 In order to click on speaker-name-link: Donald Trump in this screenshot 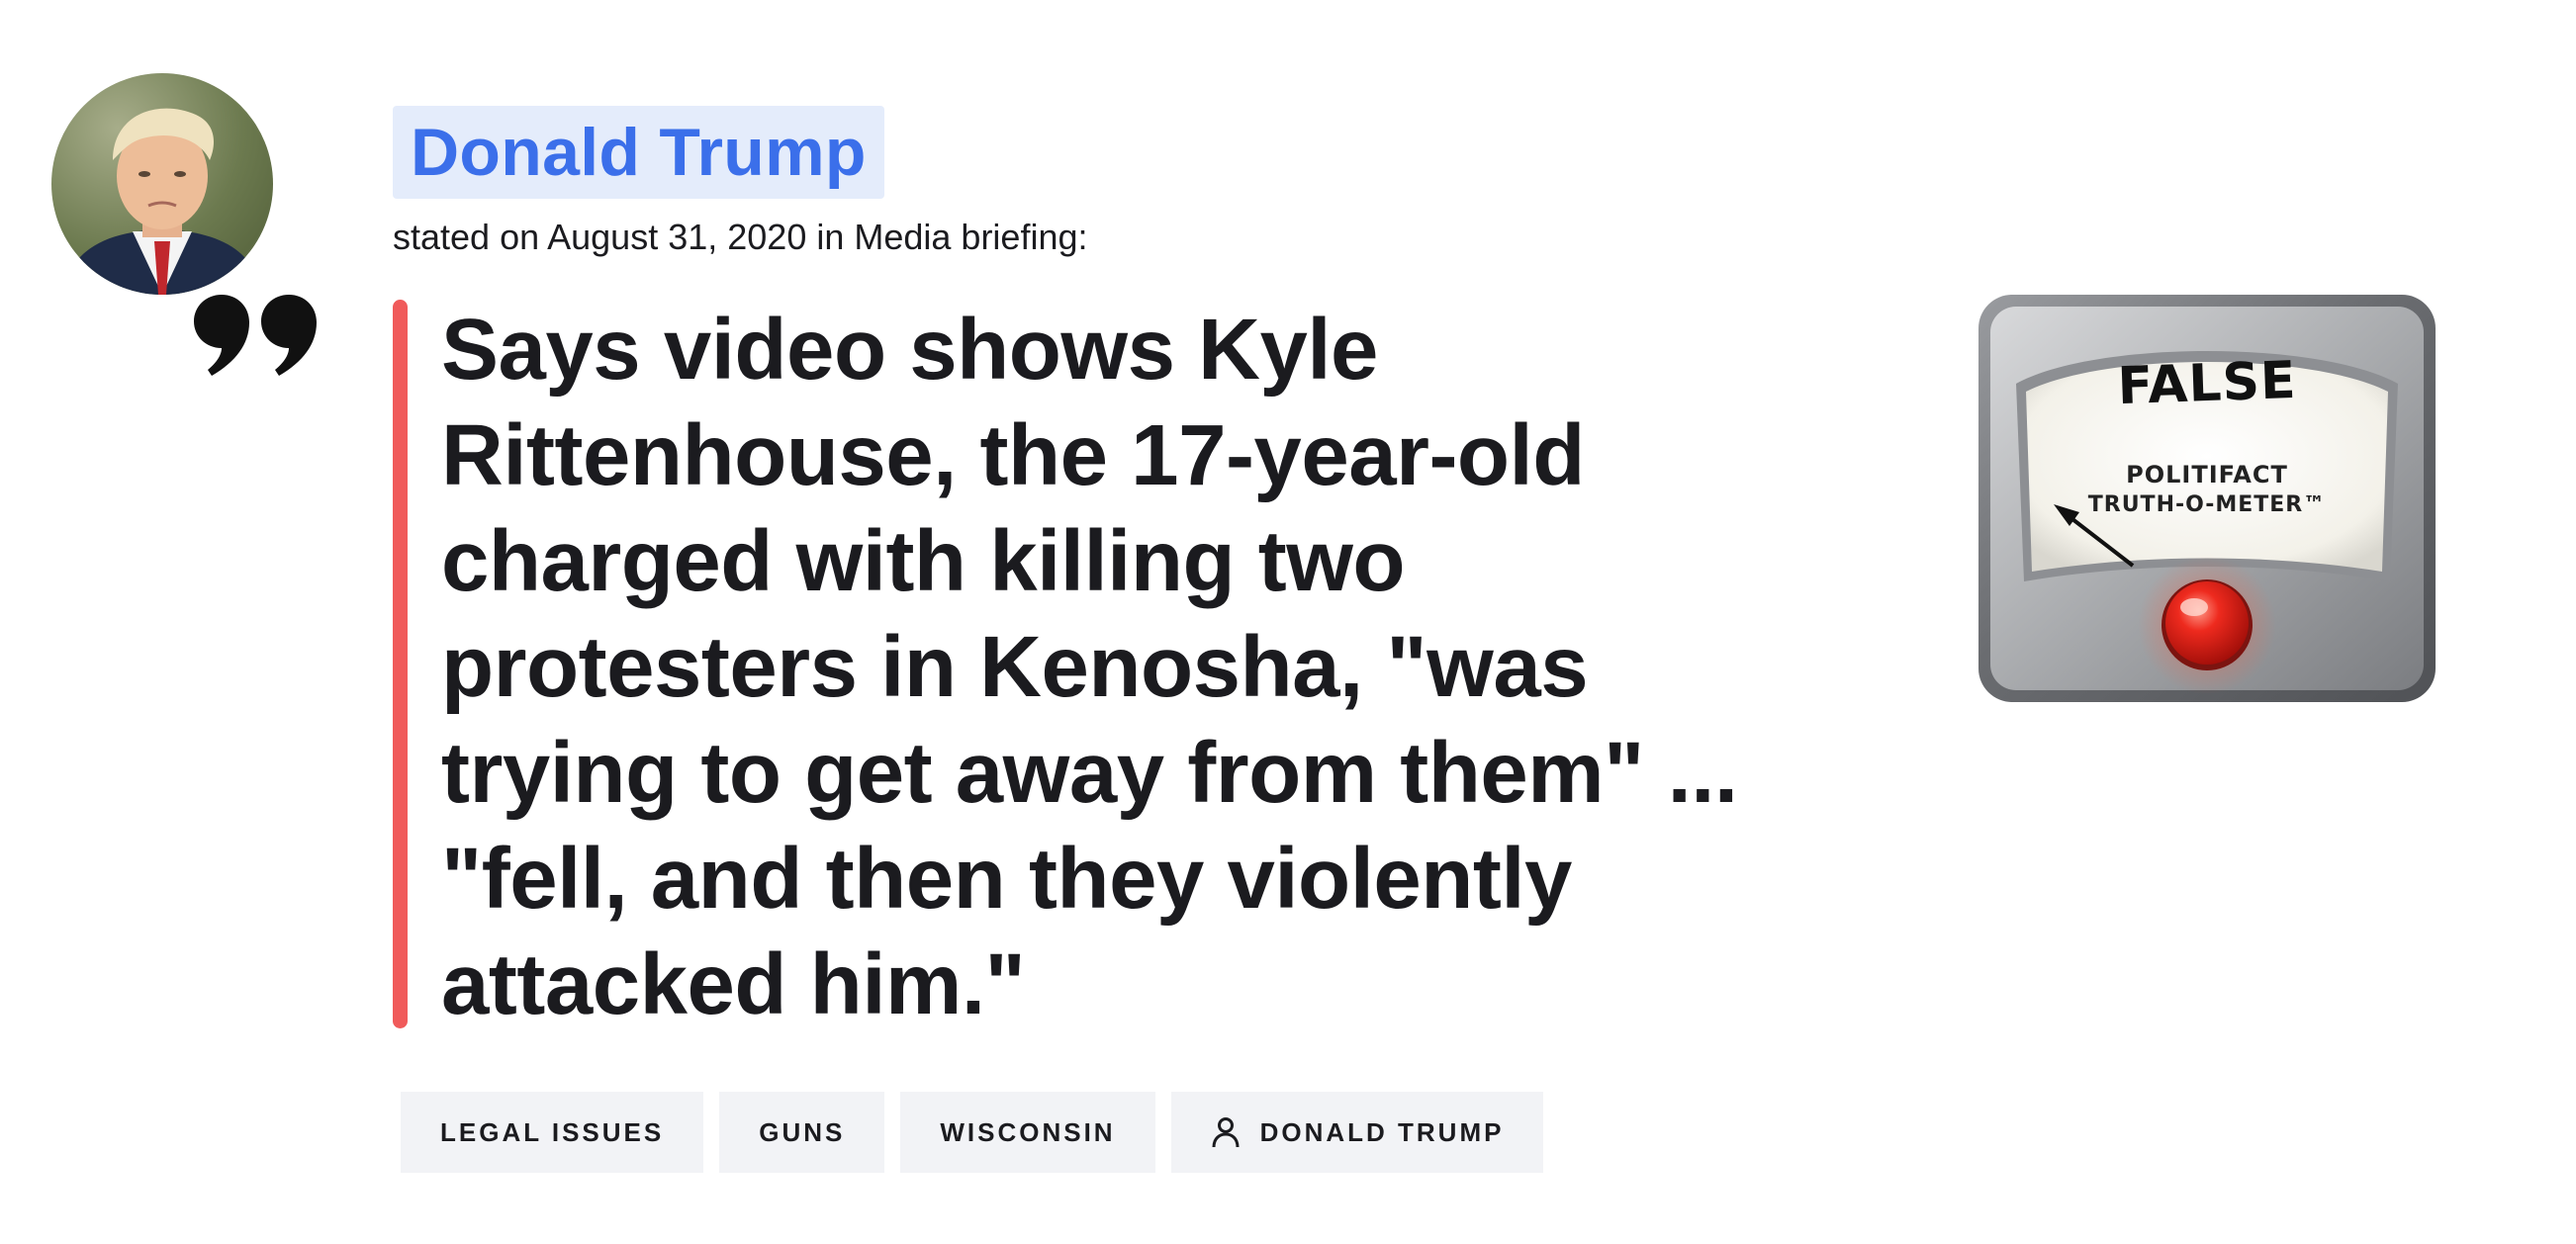, I will do `click(638, 152)`.